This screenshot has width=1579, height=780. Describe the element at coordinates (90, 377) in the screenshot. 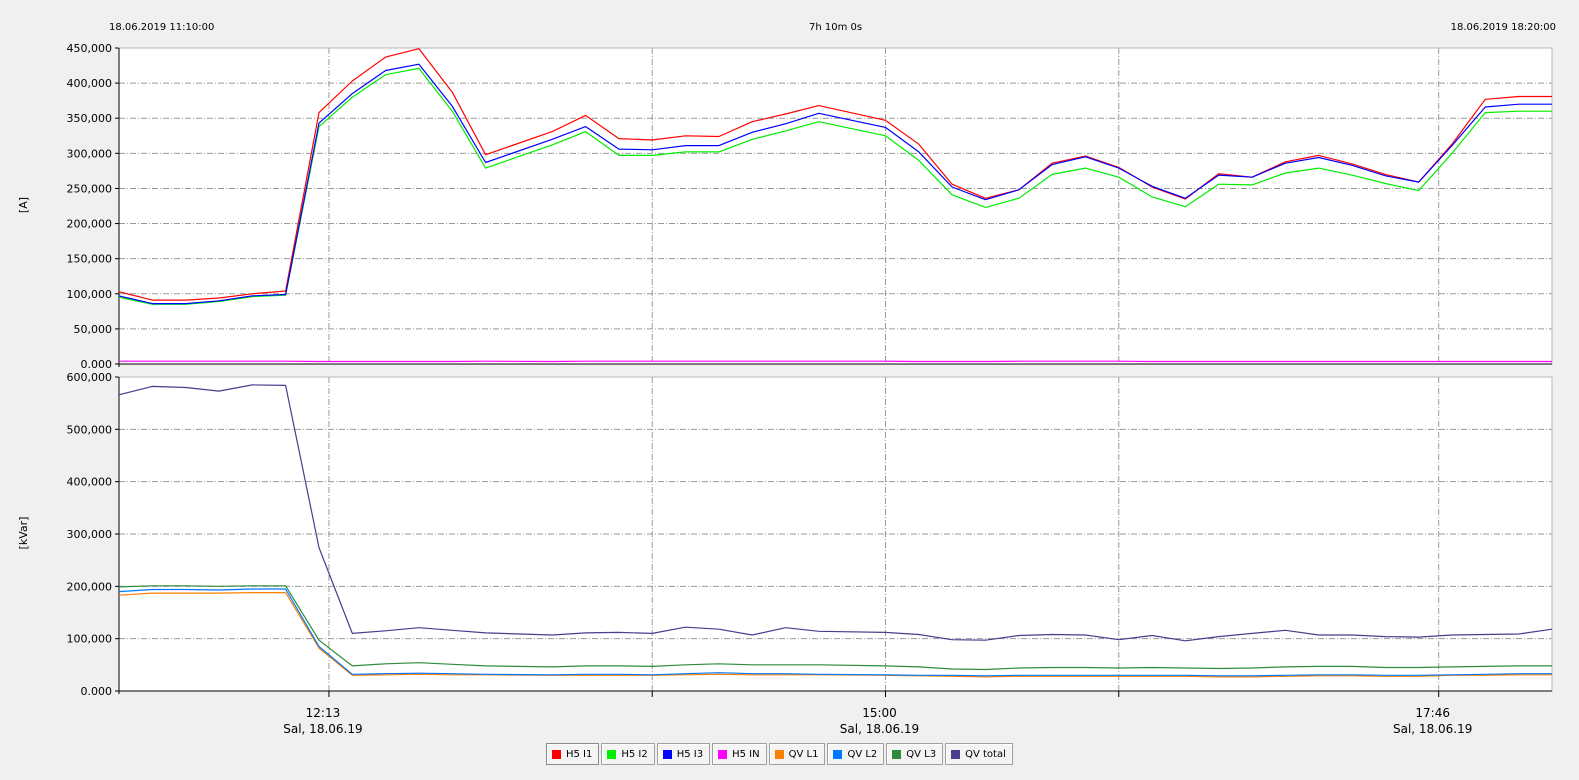

I see `y-tick-label: 600,000` at that location.